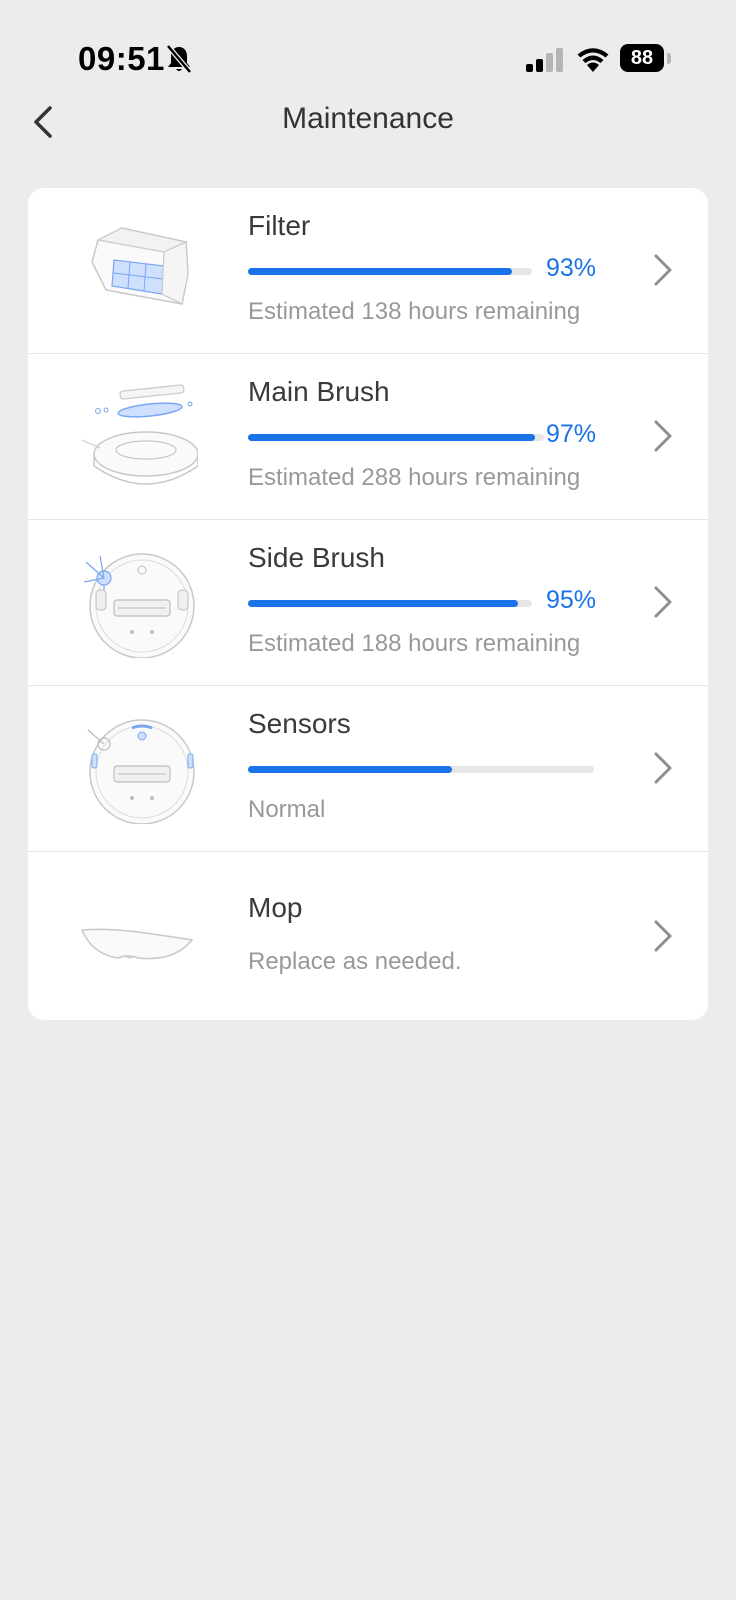 The image size is (736, 1600). What do you see at coordinates (593, 60) in the screenshot?
I see `wifi-icon` at bounding box center [593, 60].